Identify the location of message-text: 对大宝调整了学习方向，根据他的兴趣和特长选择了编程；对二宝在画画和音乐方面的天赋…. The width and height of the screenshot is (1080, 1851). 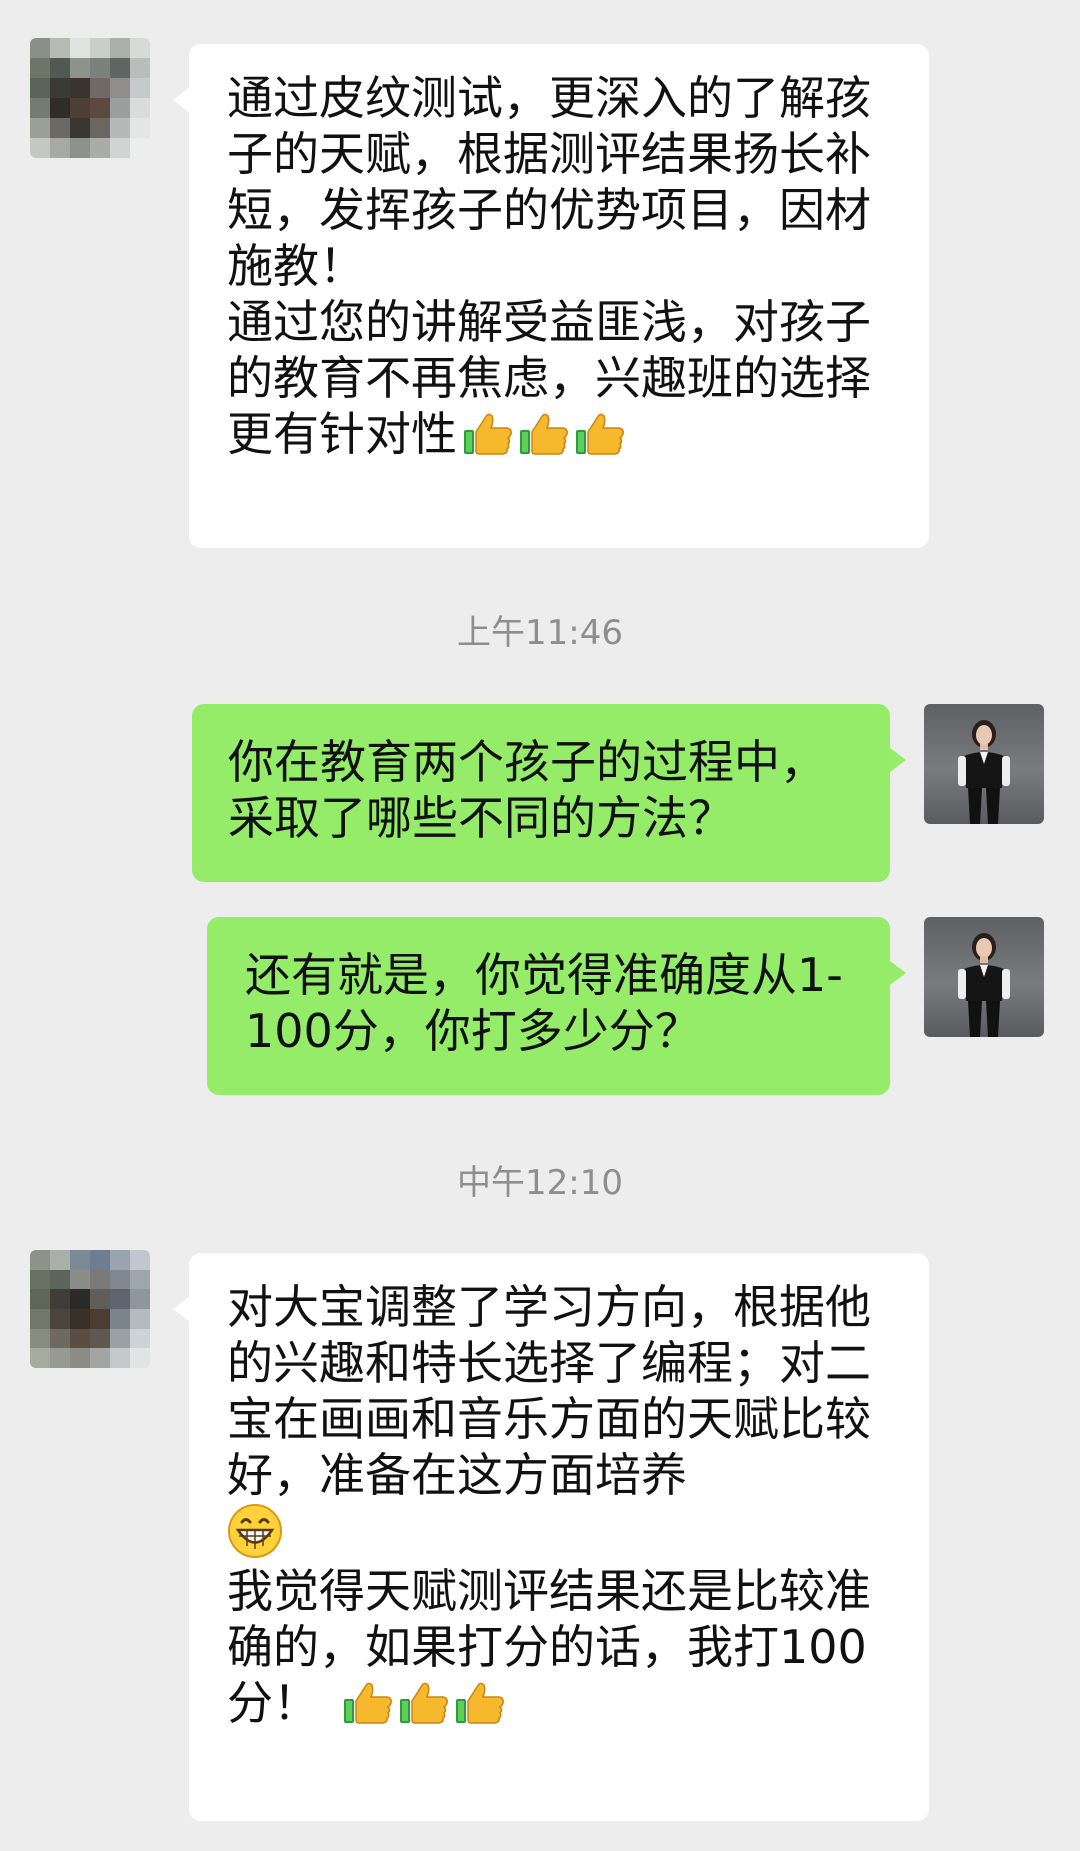
(549, 1391).